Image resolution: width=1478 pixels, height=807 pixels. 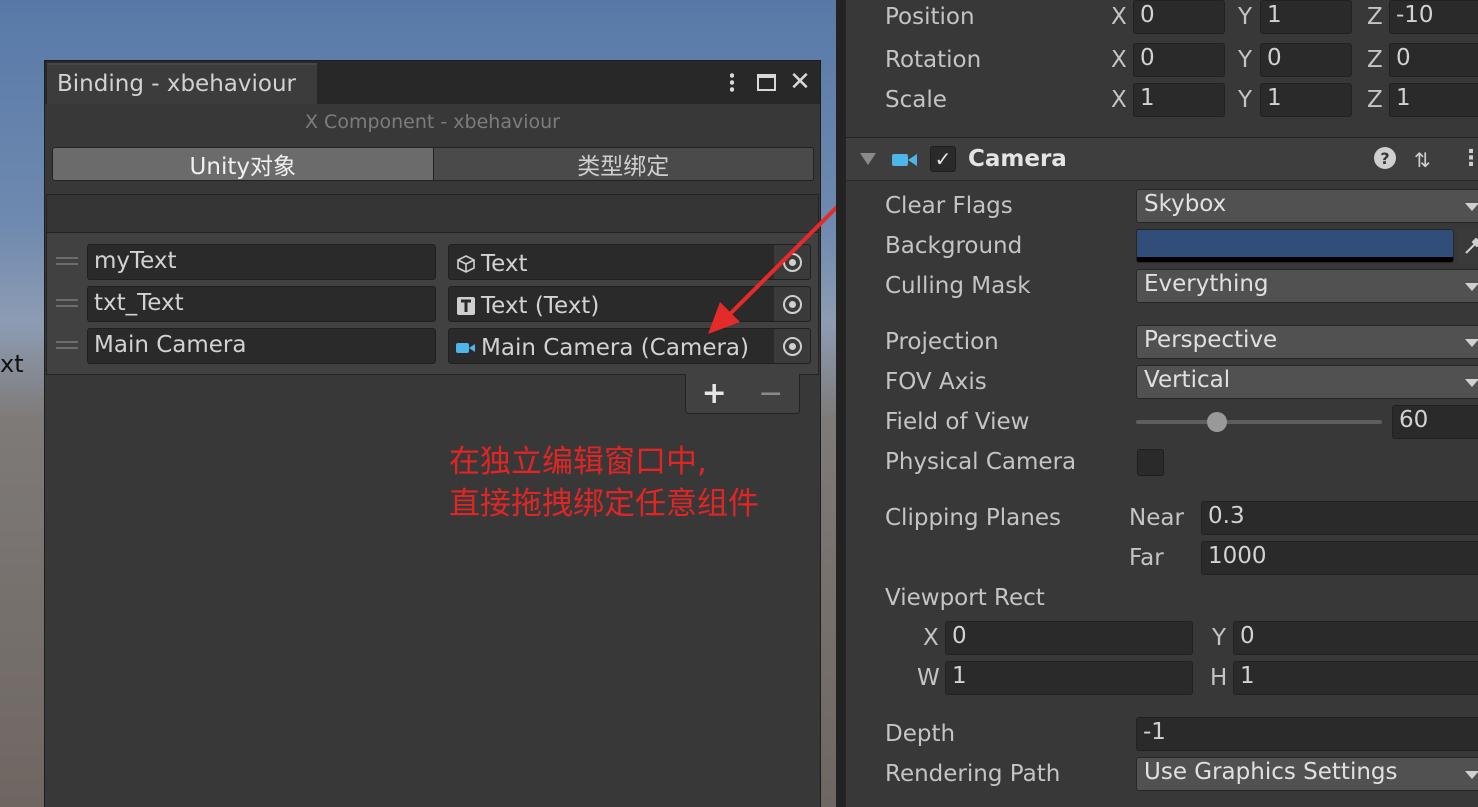 What do you see at coordinates (770, 393) in the screenshot?
I see `remove-element-button: −` at bounding box center [770, 393].